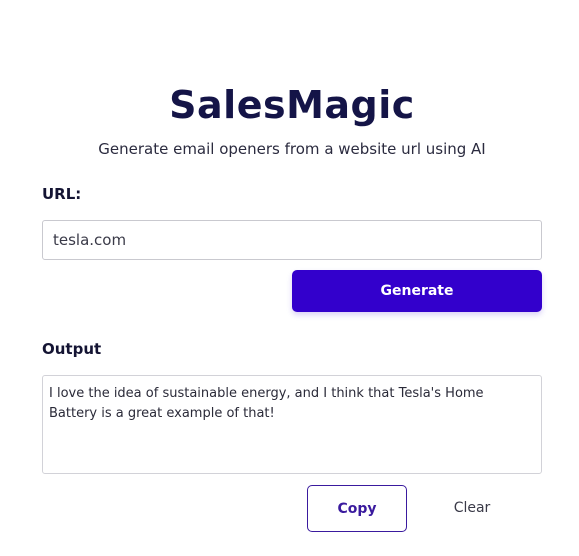 This screenshot has width=579, height=556. Describe the element at coordinates (62, 194) in the screenshot. I see `url-label: URL:` at that location.